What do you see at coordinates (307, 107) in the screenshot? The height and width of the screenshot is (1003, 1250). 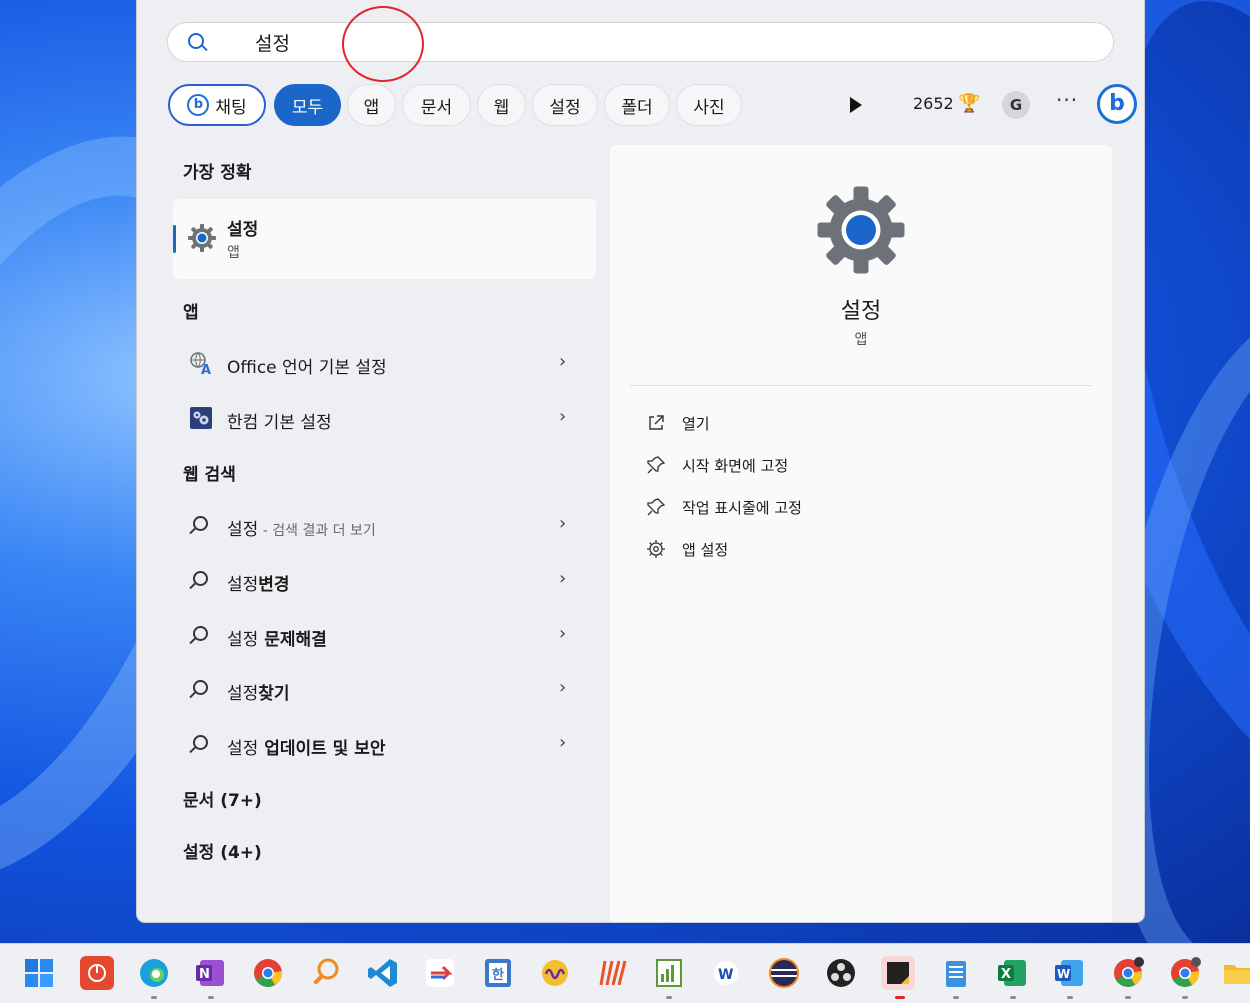 I see `tab-label: 모두` at bounding box center [307, 107].